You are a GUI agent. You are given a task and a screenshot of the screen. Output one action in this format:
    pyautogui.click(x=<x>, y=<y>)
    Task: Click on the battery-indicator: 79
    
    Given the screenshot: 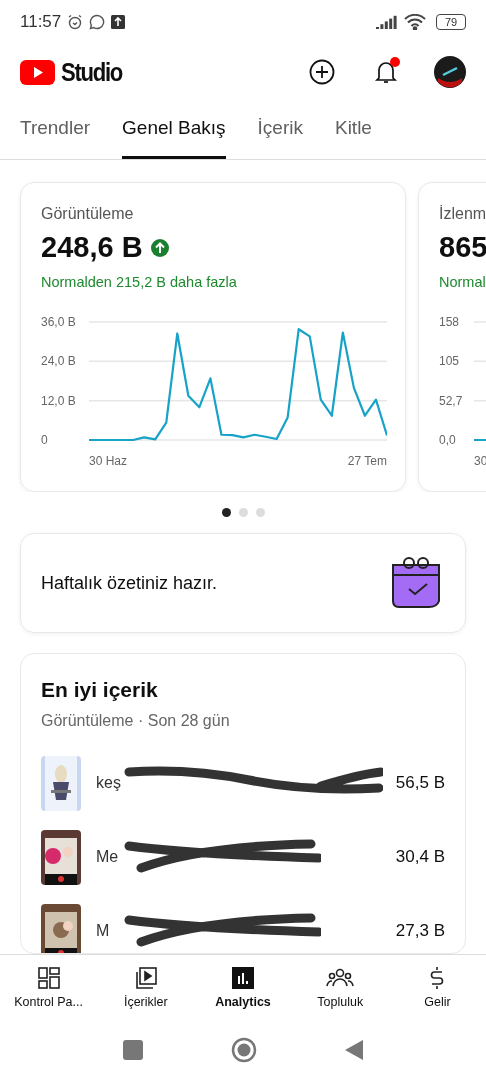 What is the action you would take?
    pyautogui.click(x=451, y=22)
    